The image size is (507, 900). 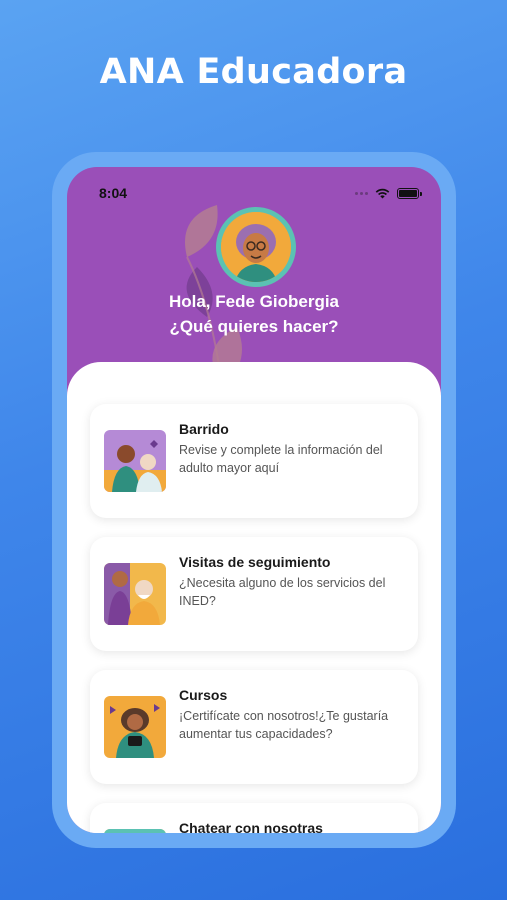 I want to click on battery-icon, so click(x=409, y=193).